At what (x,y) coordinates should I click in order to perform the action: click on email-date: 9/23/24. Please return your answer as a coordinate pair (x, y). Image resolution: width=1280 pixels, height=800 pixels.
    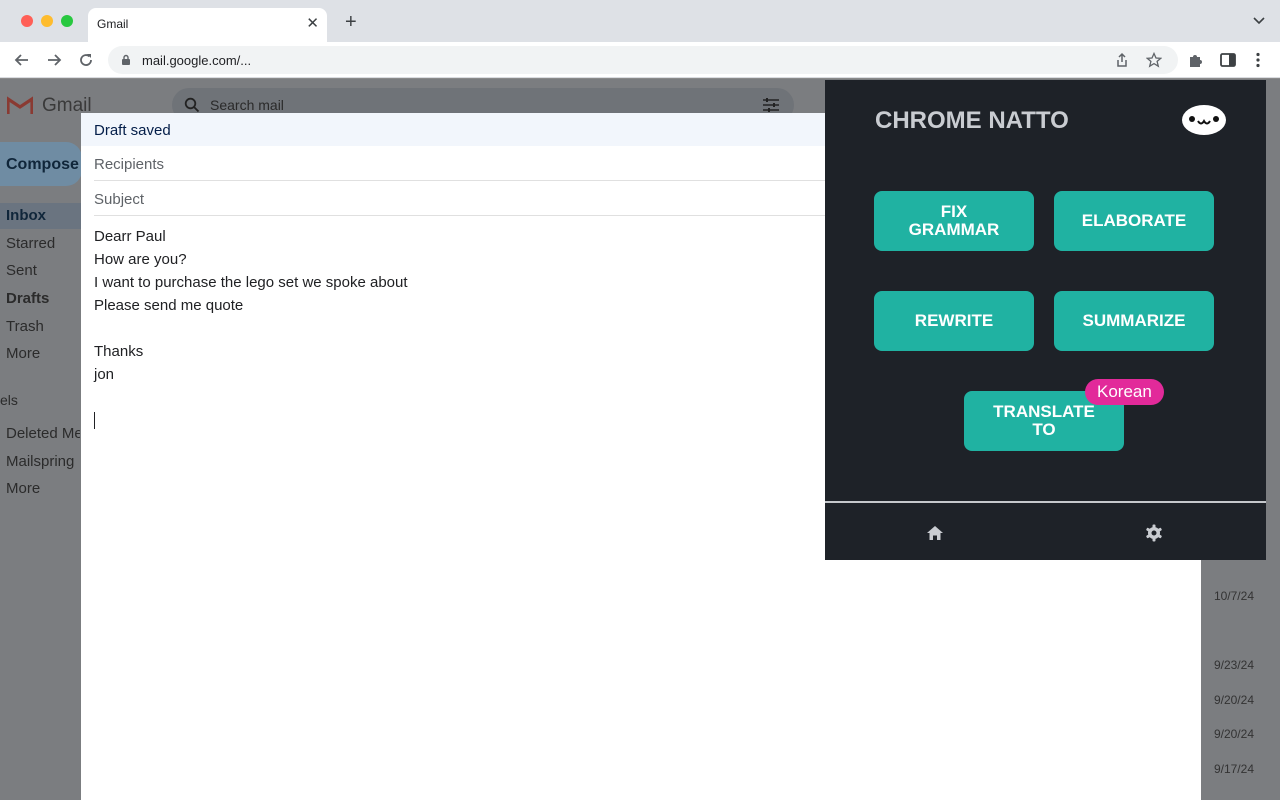
    Looking at the image, I should click on (1233, 665).